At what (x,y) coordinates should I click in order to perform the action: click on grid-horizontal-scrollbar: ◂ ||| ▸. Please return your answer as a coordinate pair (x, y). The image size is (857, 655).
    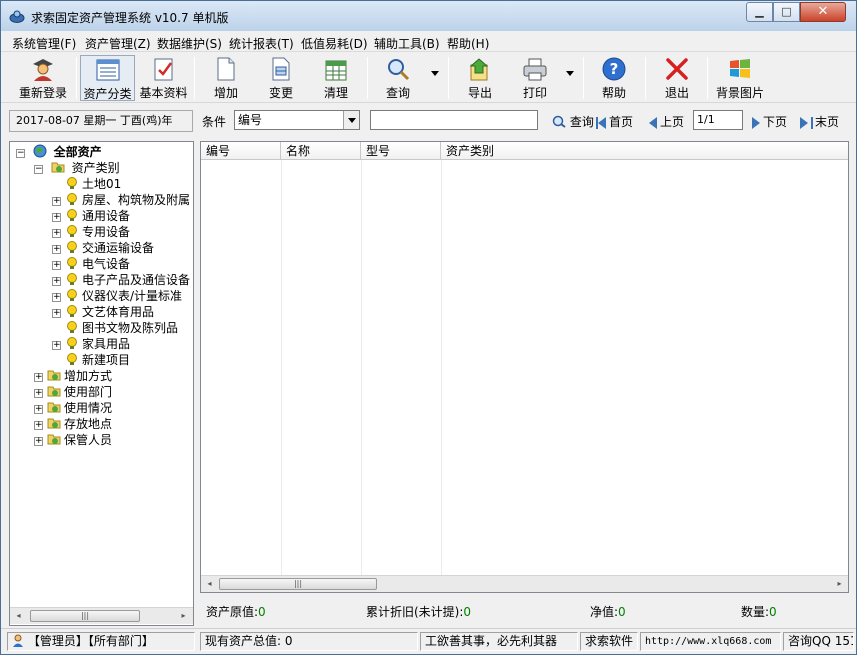
    Looking at the image, I should click on (524, 583).